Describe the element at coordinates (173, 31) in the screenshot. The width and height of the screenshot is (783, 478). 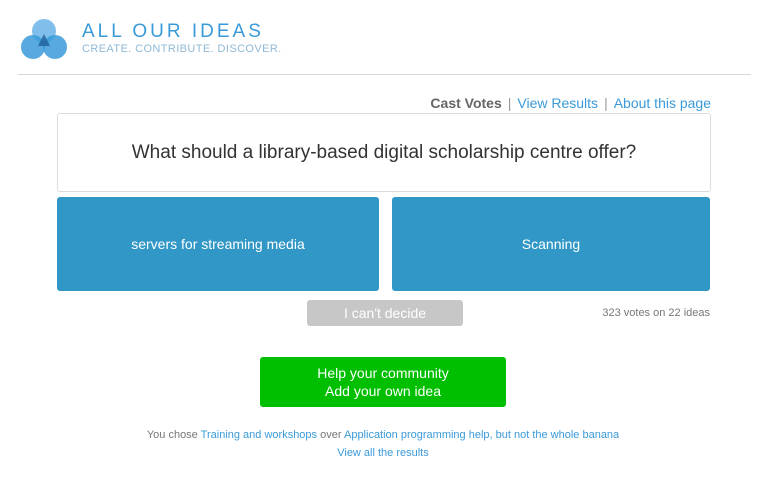
I see `brand-title: ALL OUR IDEAS` at that location.